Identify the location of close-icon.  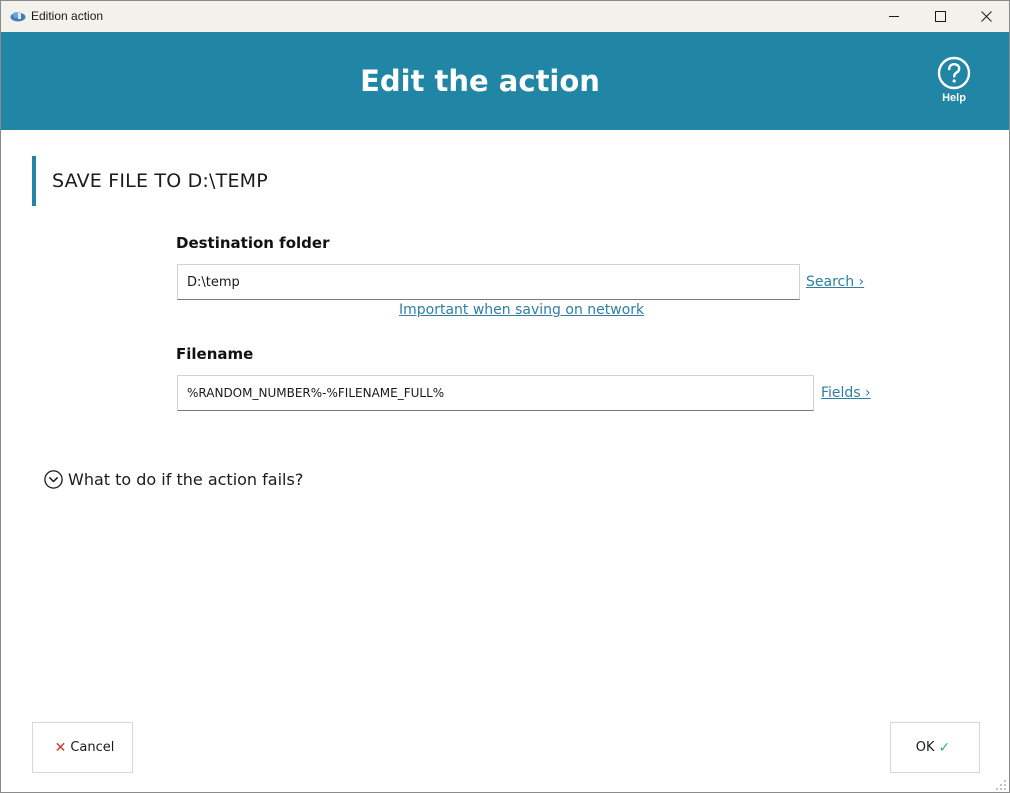
(986, 16).